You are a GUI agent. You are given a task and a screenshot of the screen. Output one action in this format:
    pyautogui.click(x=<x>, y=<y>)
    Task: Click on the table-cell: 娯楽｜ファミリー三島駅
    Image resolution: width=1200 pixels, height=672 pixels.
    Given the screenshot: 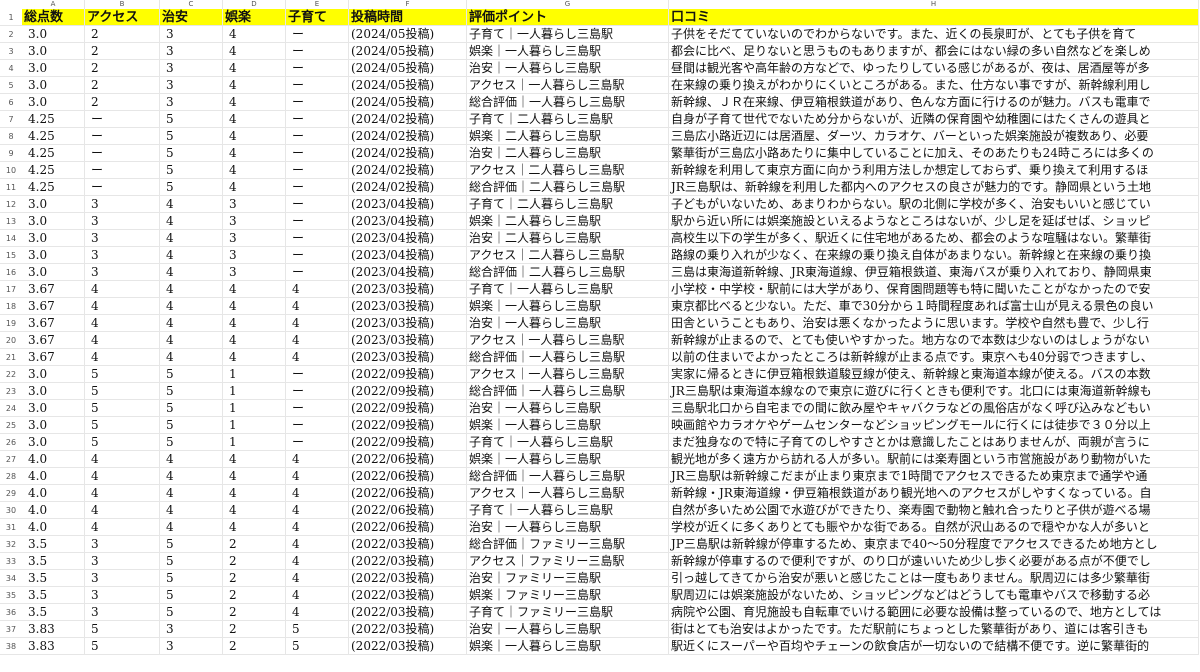 What is the action you would take?
    pyautogui.click(x=568, y=595)
    